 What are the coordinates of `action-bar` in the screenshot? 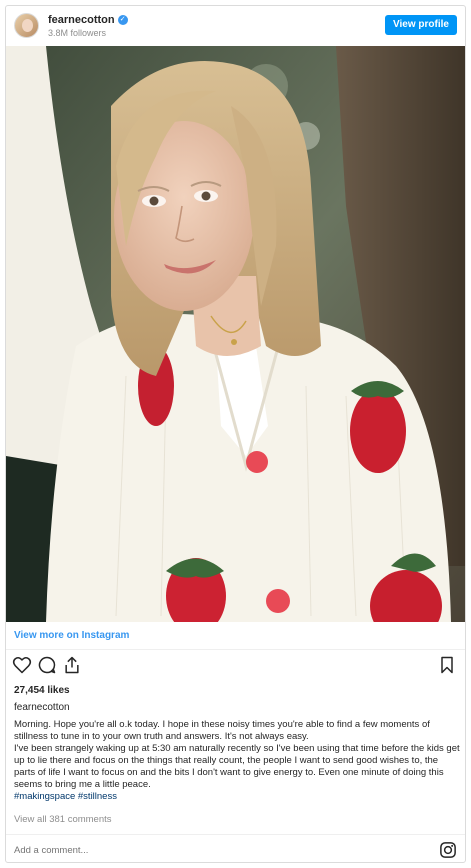 It's located at (235, 667).